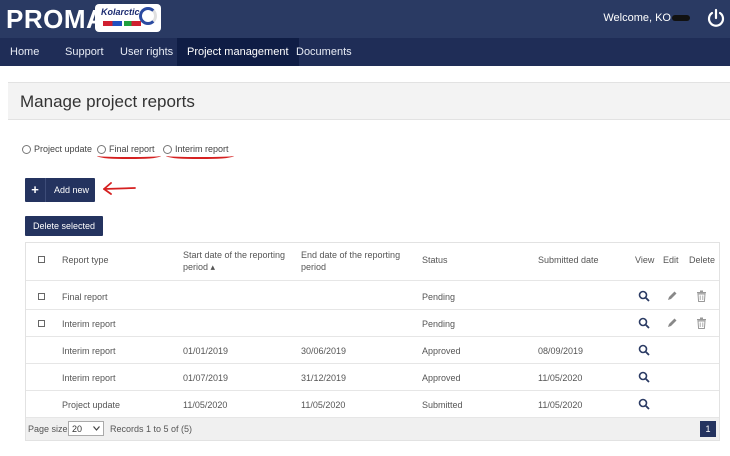 Image resolution: width=730 pixels, height=456 pixels. Describe the element at coordinates (372, 296) in the screenshot. I see `table-row: Final report Pending` at that location.